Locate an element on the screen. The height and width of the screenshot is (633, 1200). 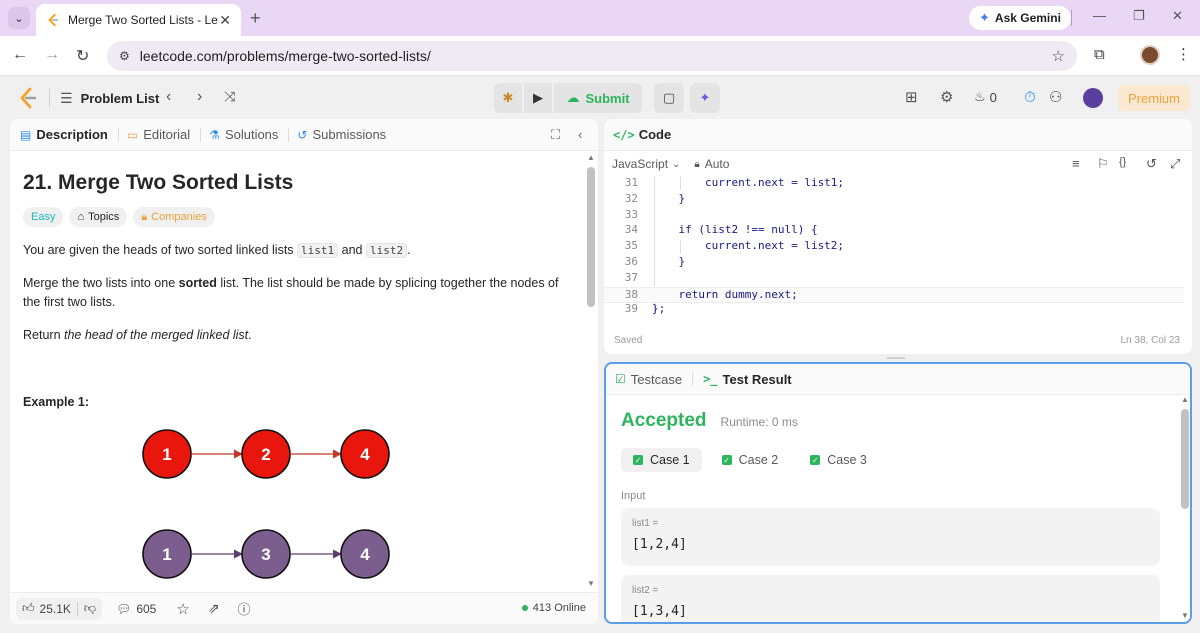
thumbs-down-icon: 👎︎ is located at coordinates (90, 608).